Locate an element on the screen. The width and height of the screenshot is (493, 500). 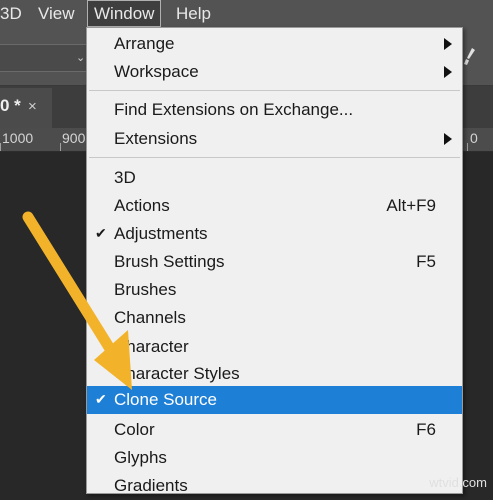
document-tab-title: 0 * is located at coordinates (10, 105).